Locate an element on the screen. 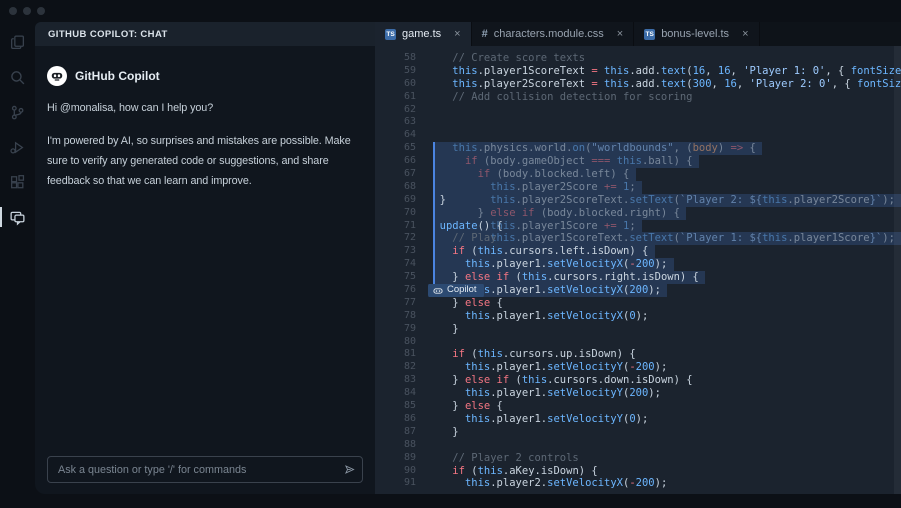 This screenshot has width=901, height=508. code-line: 64 is located at coordinates (638, 135).